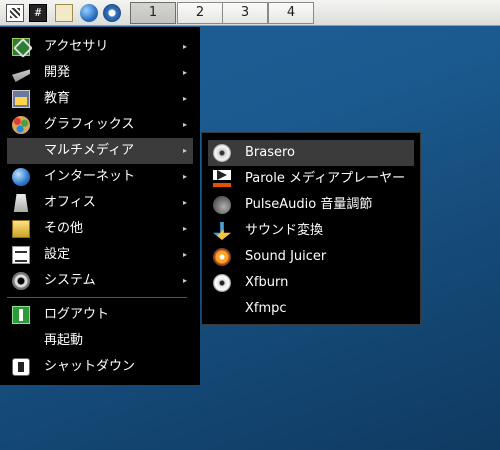 The height and width of the screenshot is (450, 500). Describe the element at coordinates (21, 315) in the screenshot. I see `logout-icon` at that location.